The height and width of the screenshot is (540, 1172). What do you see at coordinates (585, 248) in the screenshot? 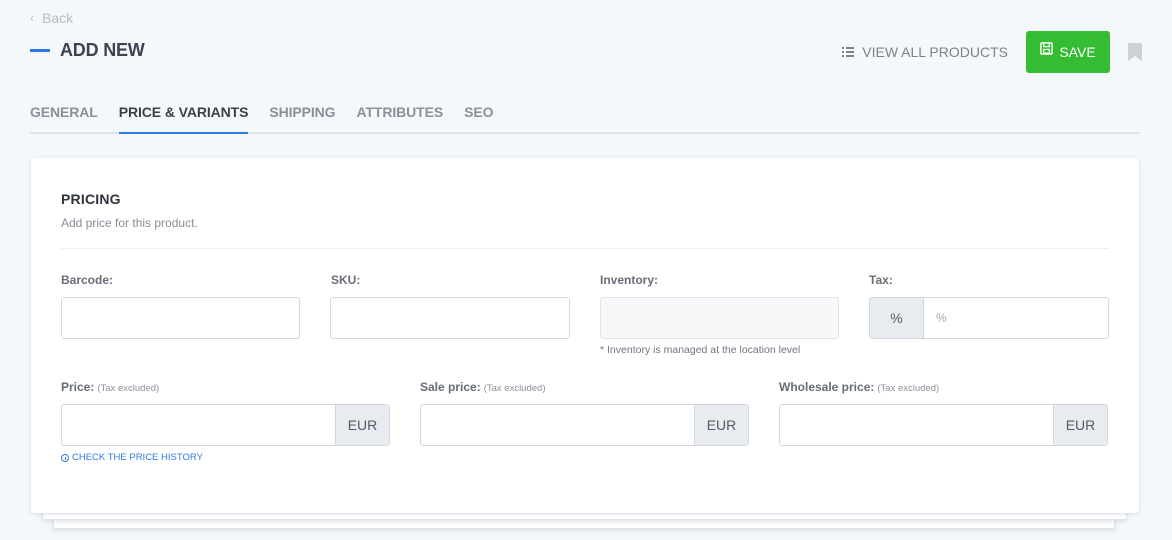
I see `divider` at bounding box center [585, 248].